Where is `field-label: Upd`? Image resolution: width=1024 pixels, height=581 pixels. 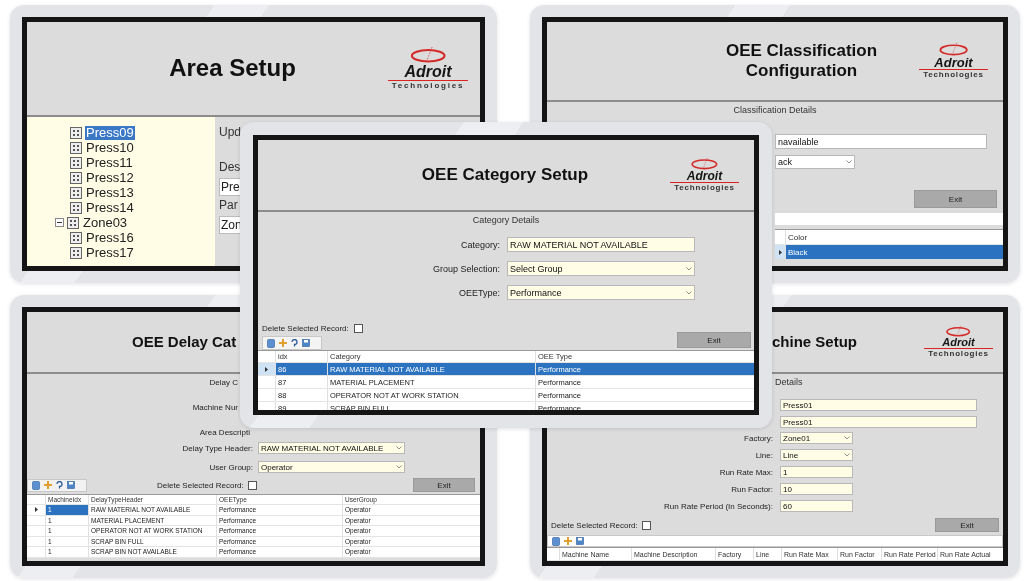 field-label: Upd is located at coordinates (230, 132).